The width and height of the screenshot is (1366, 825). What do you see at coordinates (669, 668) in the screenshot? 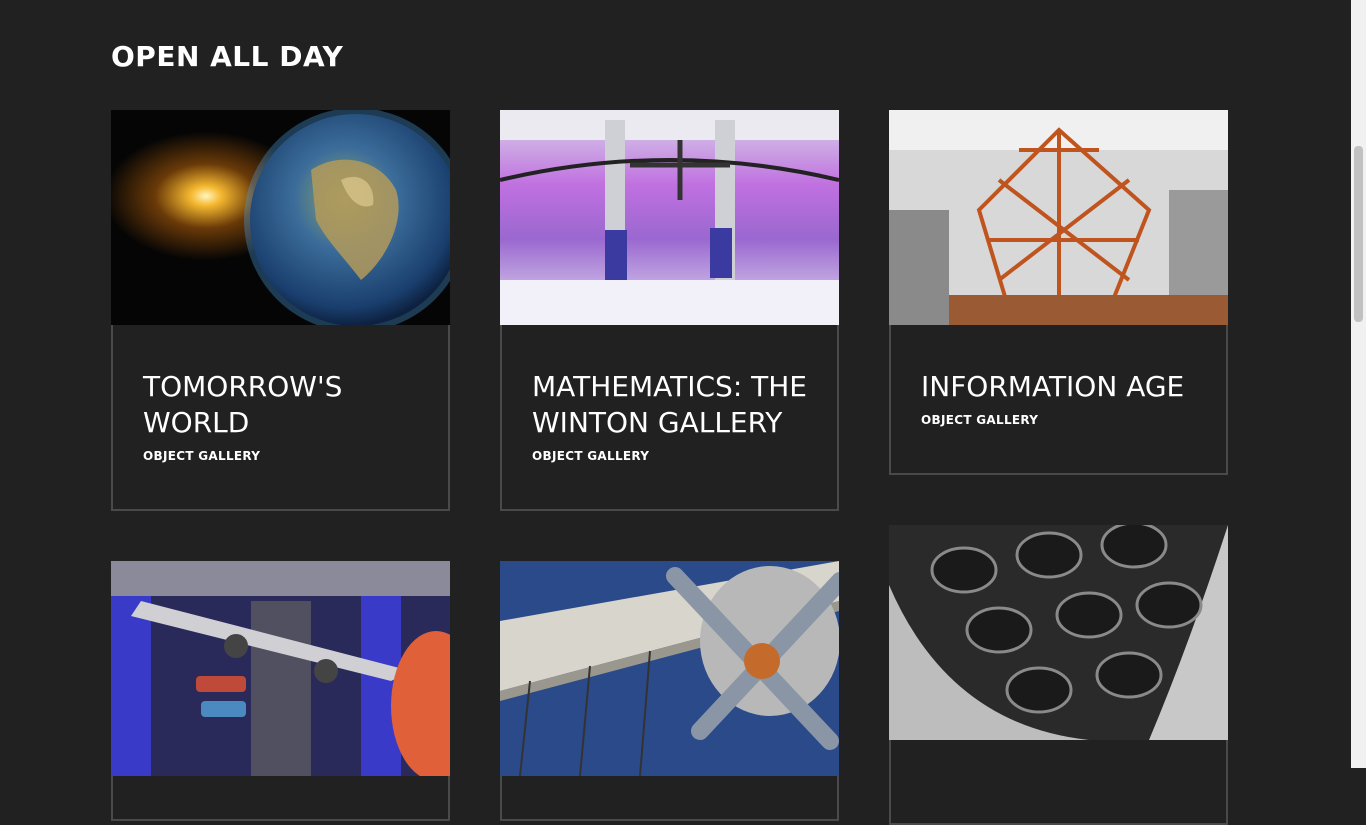
I see `biplane-propeller-image` at bounding box center [669, 668].